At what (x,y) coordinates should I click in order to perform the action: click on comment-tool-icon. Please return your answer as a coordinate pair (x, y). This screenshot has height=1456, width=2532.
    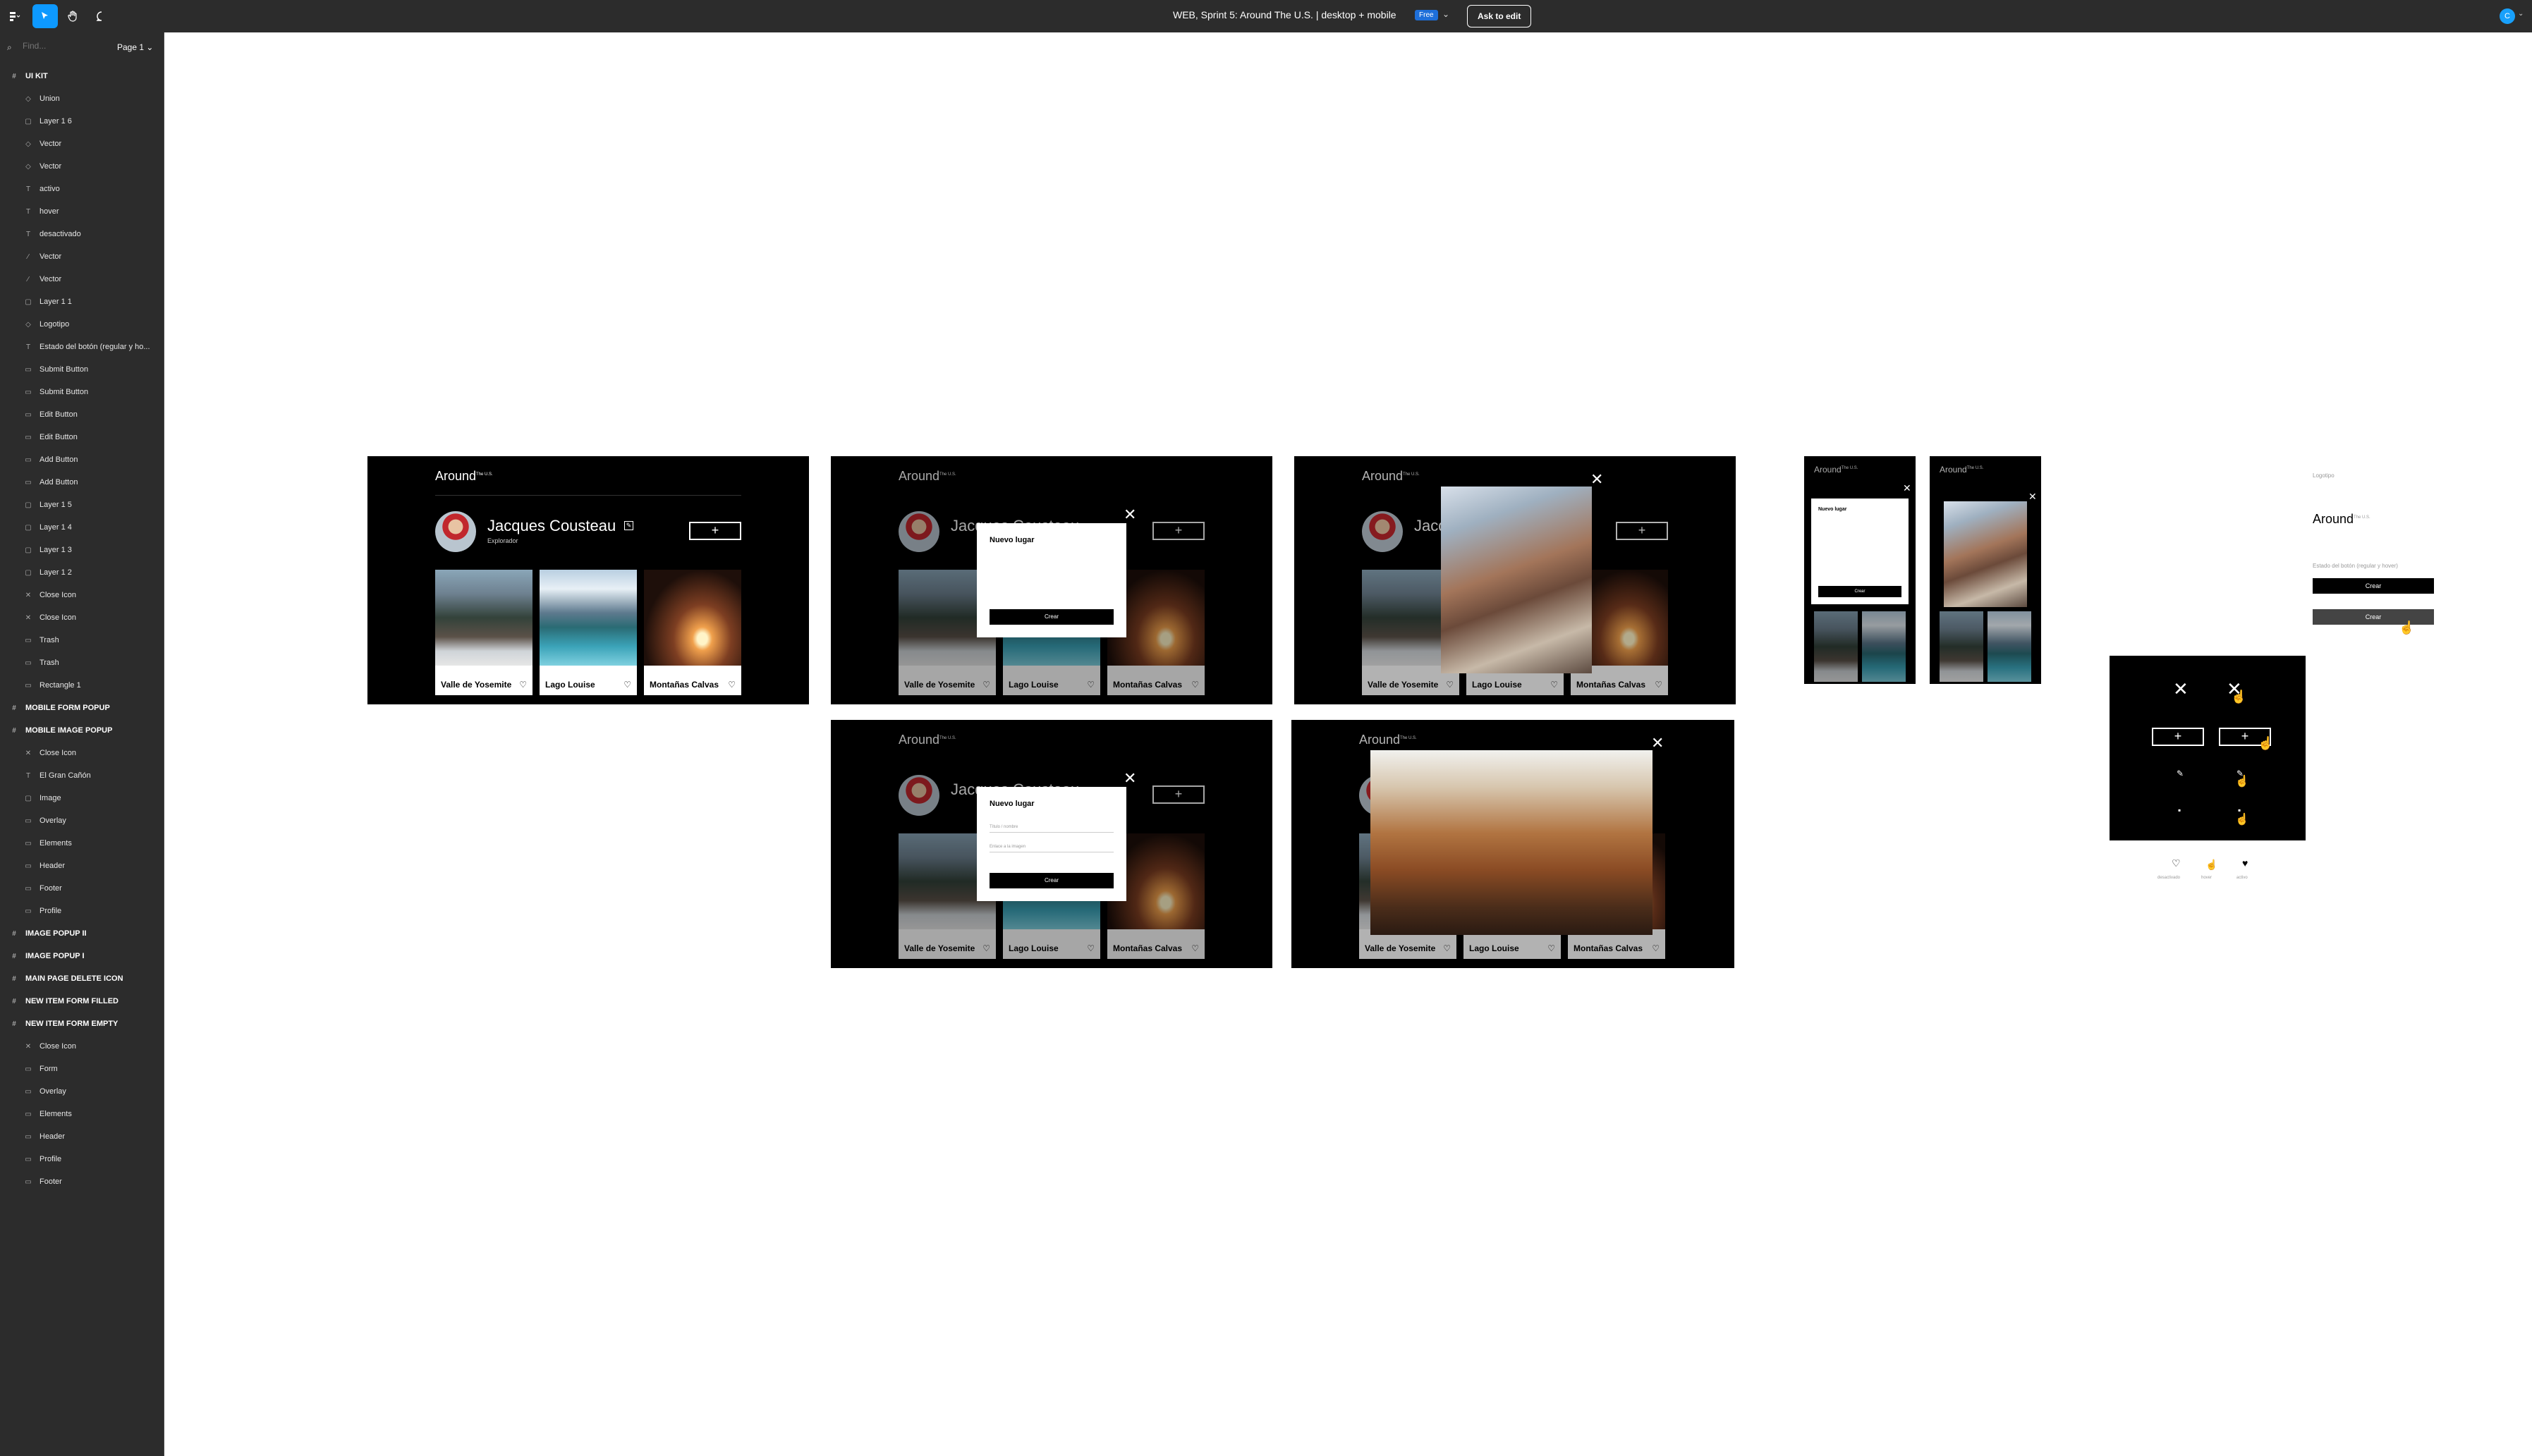
    Looking at the image, I should click on (101, 16).